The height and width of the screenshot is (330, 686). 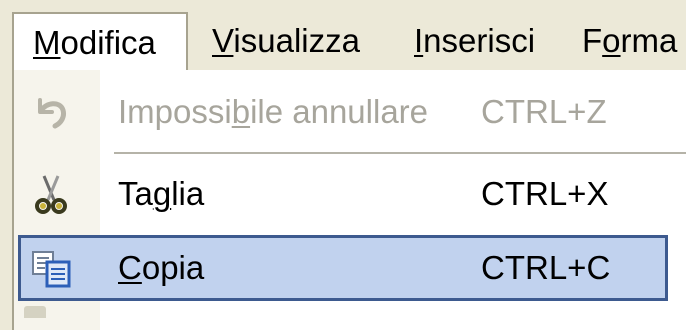 What do you see at coordinates (47, 42) in the screenshot?
I see `menu-modifica-accel: M` at bounding box center [47, 42].